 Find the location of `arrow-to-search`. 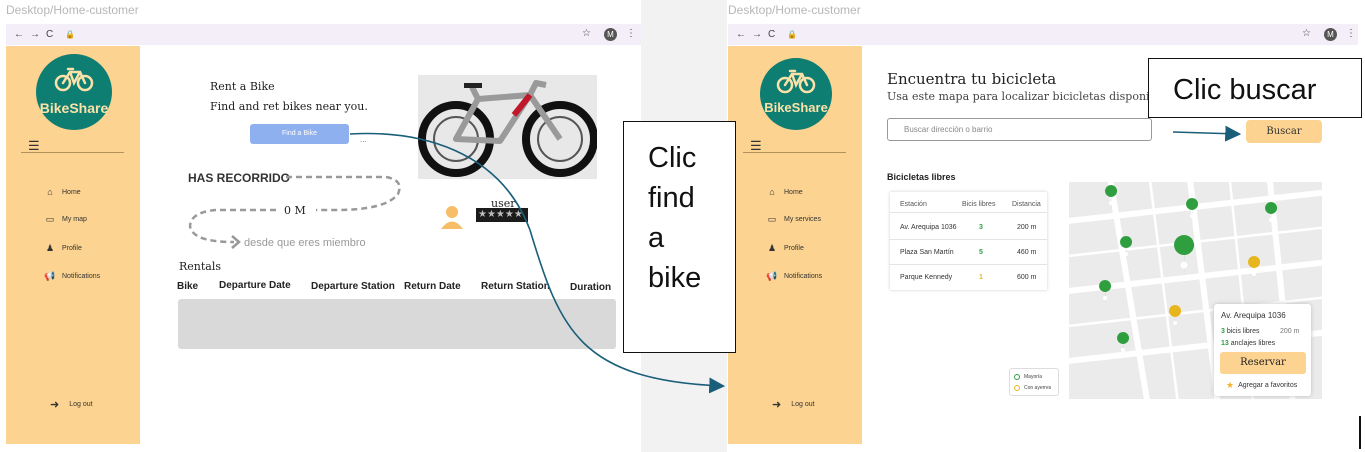

arrow-to-search is located at coordinates (1207, 133).